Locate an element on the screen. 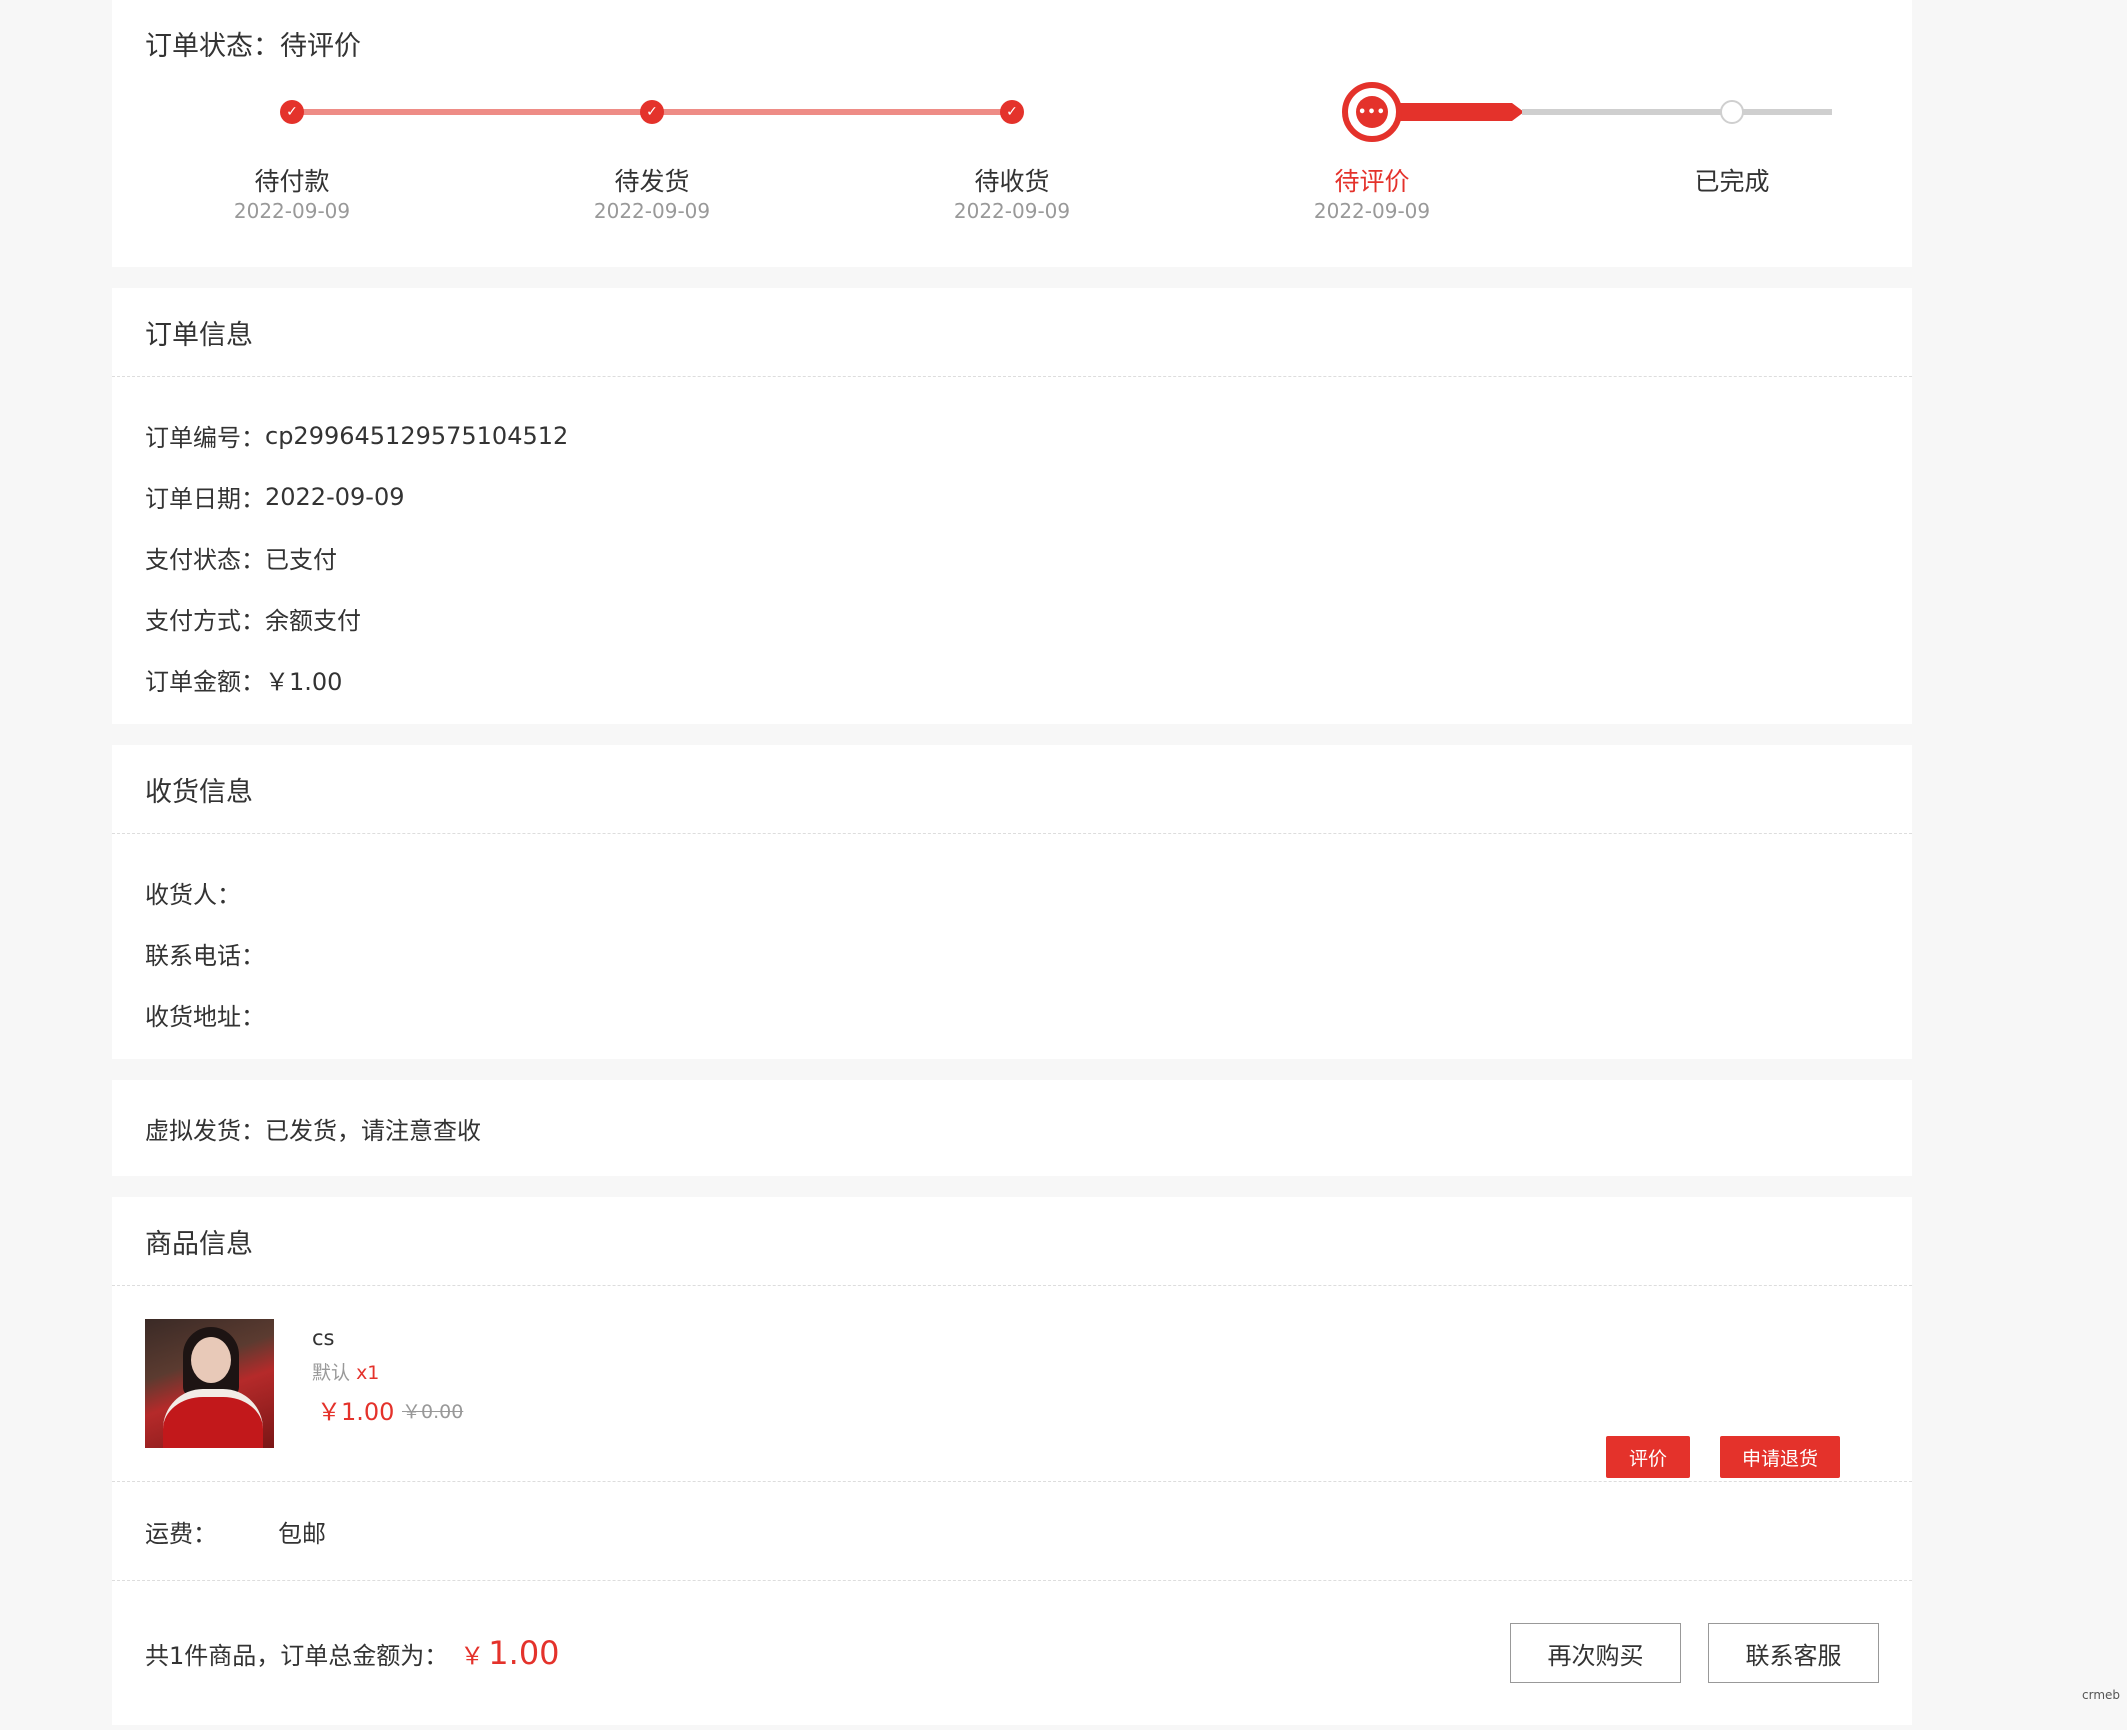 This screenshot has width=2127, height=1730. refund-button: 申请退货 is located at coordinates (1780, 1457).